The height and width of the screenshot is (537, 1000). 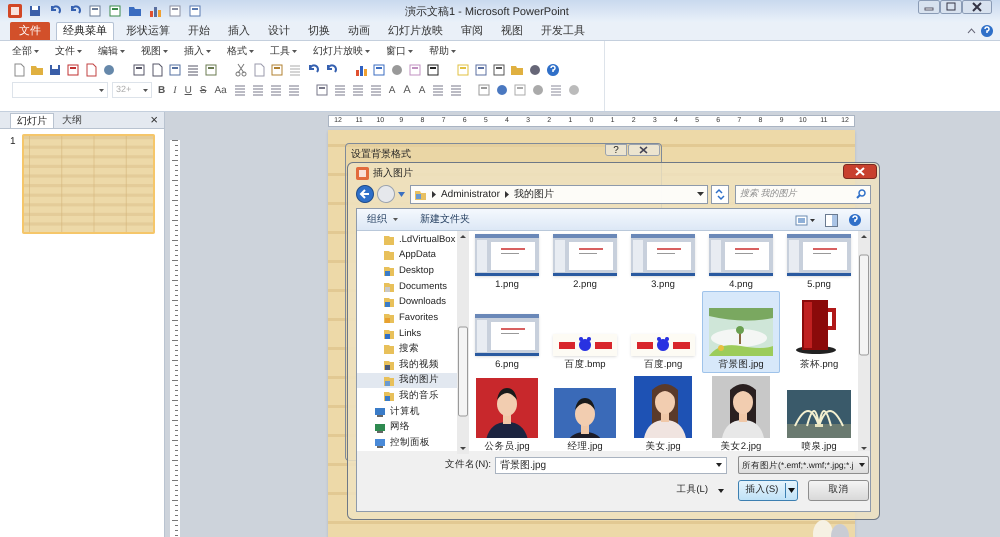 I want to click on dialog-title: 插入图片, so click(x=393, y=173).